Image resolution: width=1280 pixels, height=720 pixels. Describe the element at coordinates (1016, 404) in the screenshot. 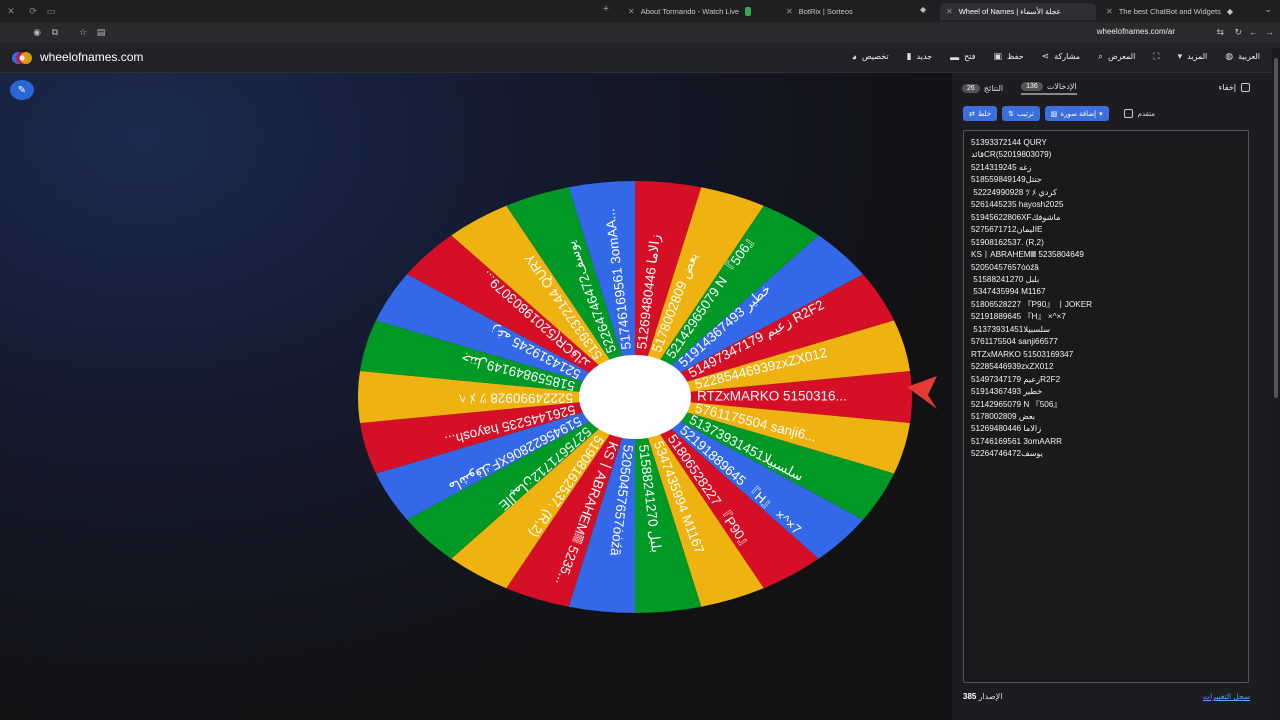

I see `entry-line: 52142965079 N 『506』` at that location.